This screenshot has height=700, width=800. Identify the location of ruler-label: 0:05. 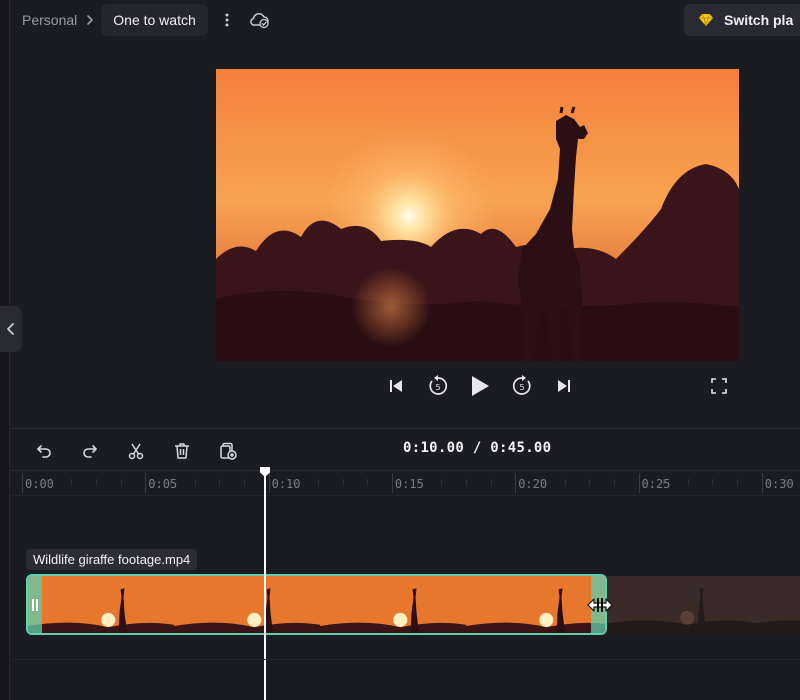
(163, 484).